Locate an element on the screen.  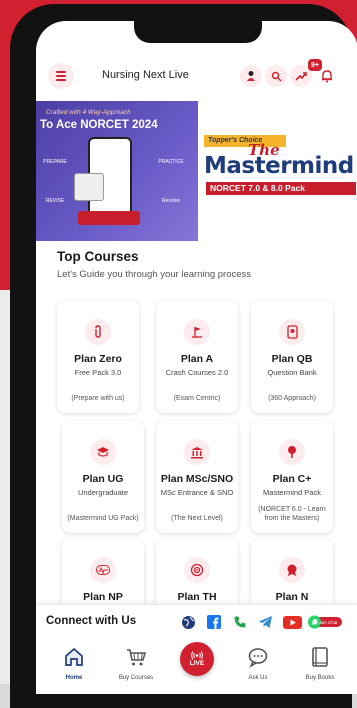
card-title: Plan A is located at coordinates (197, 359).